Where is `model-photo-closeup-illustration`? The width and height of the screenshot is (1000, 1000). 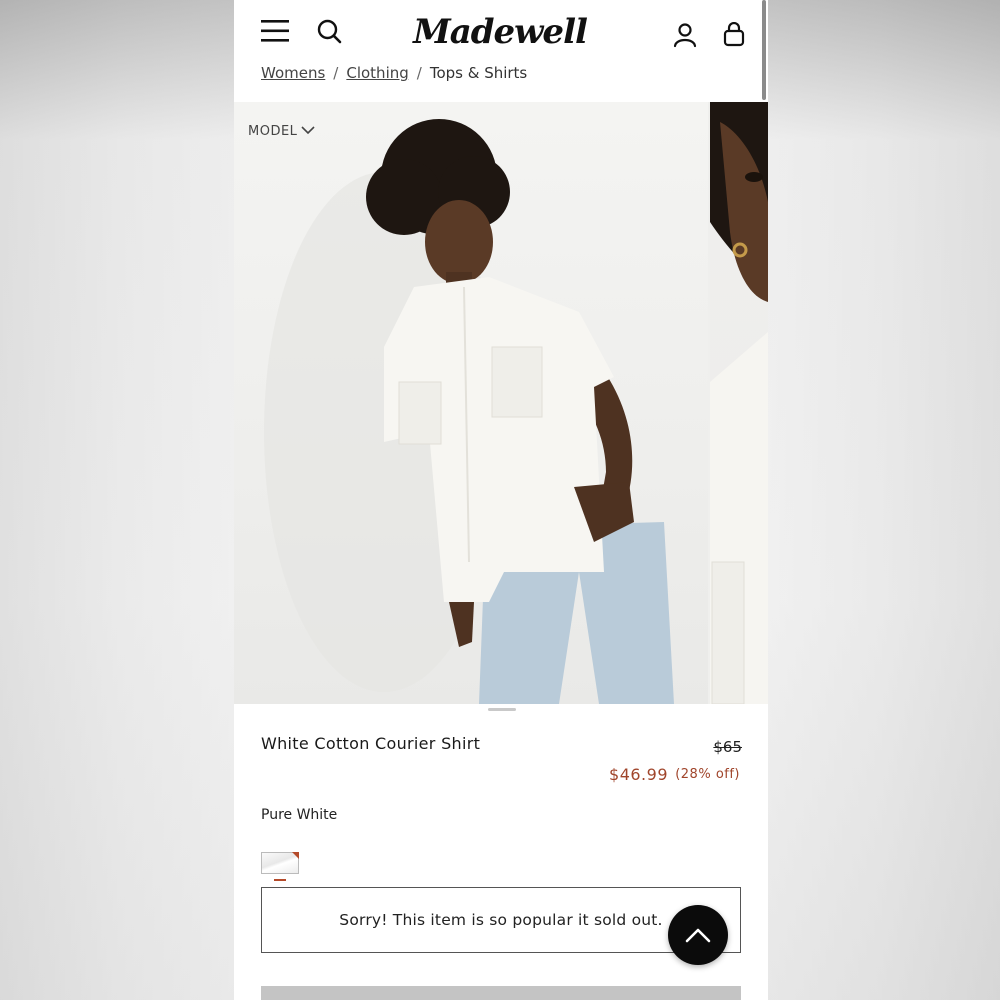 model-photo-closeup-illustration is located at coordinates (739, 403).